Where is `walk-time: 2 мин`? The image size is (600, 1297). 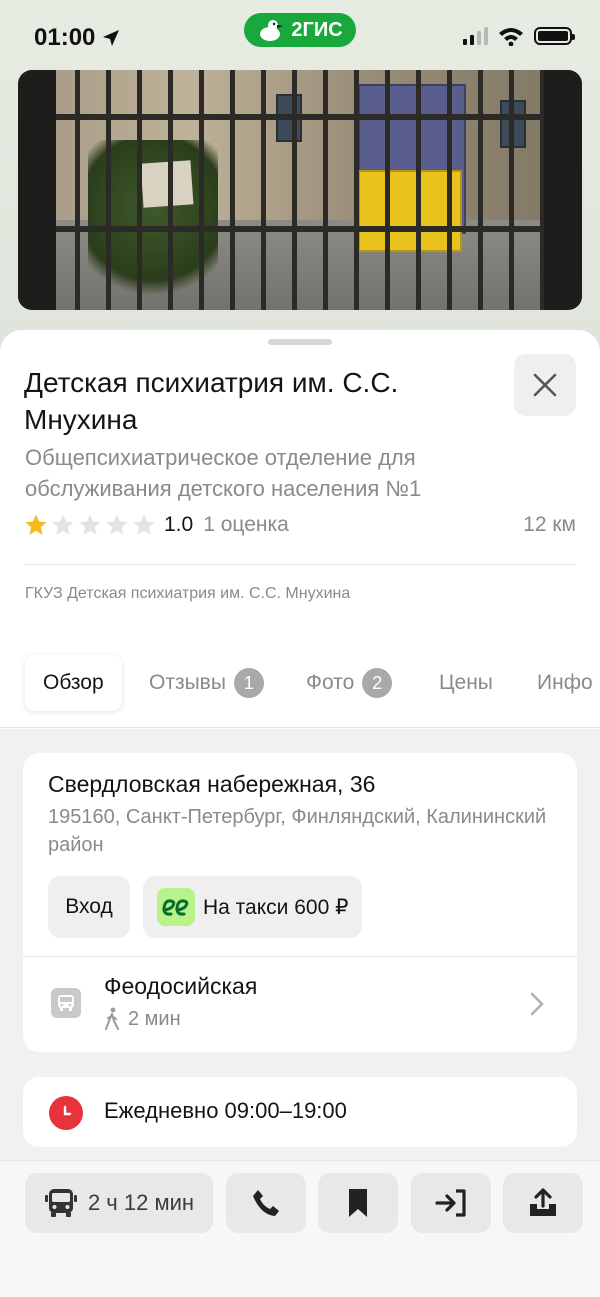 walk-time: 2 мин is located at coordinates (142, 1019).